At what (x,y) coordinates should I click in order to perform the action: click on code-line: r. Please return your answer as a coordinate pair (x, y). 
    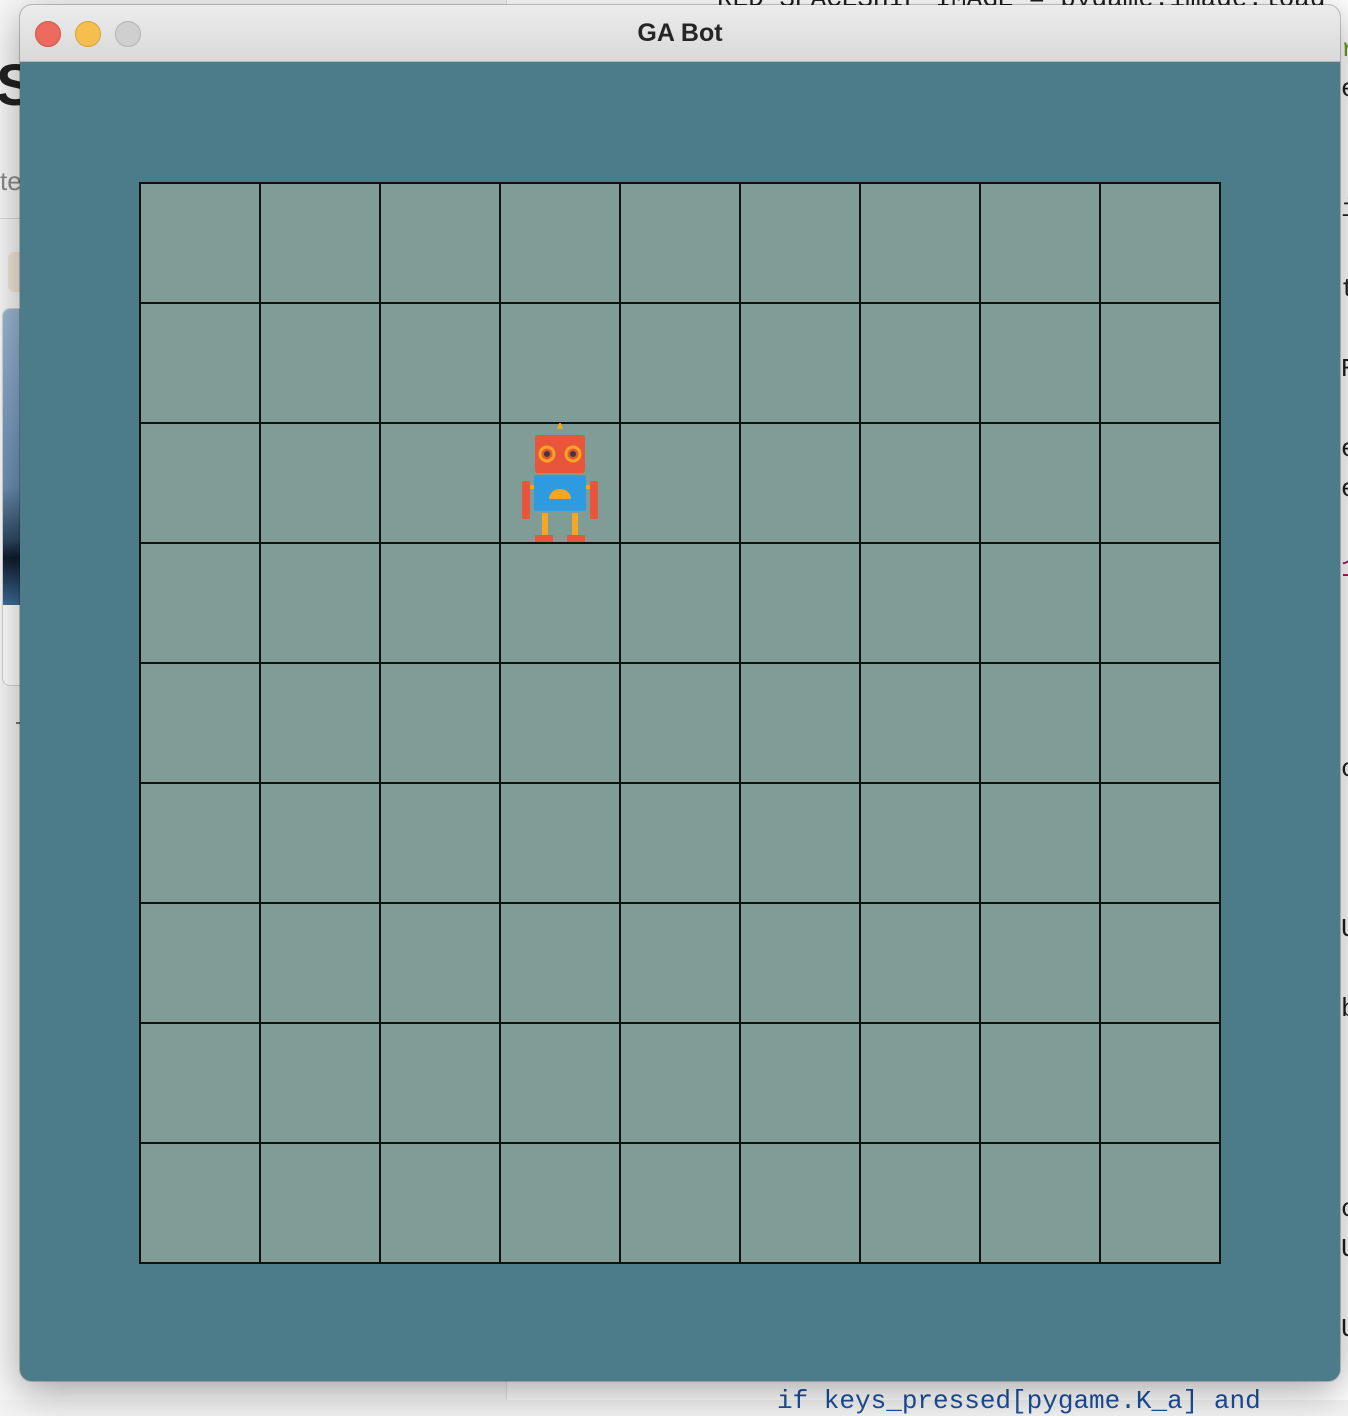
    Looking at the image, I should click on (1344, 49).